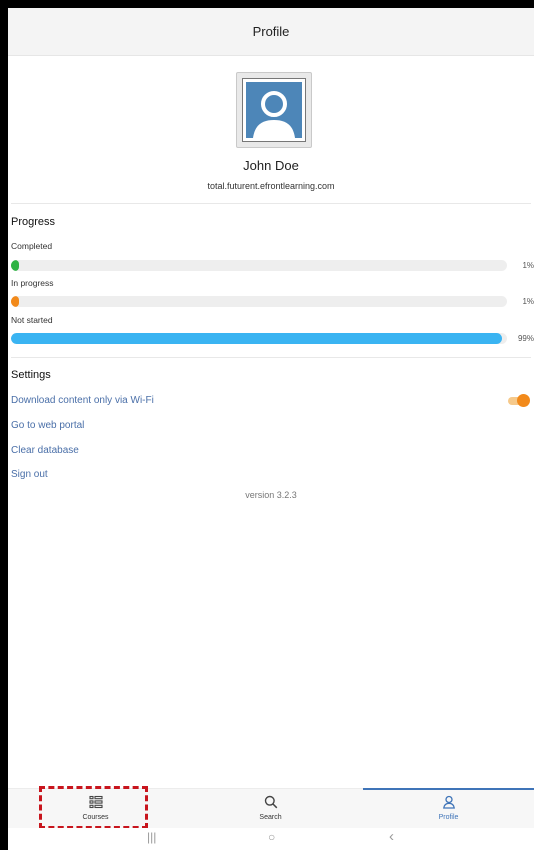  Describe the element at coordinates (45, 450) in the screenshot. I see `clear-database-link: Clear database` at that location.